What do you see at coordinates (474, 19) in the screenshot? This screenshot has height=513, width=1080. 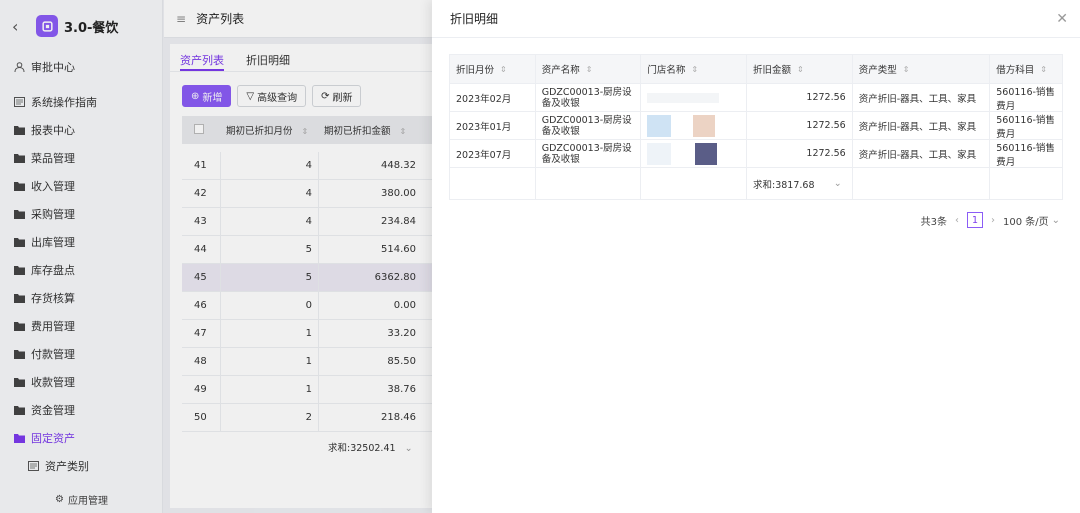 I see `drawer-title: 折旧明细` at bounding box center [474, 19].